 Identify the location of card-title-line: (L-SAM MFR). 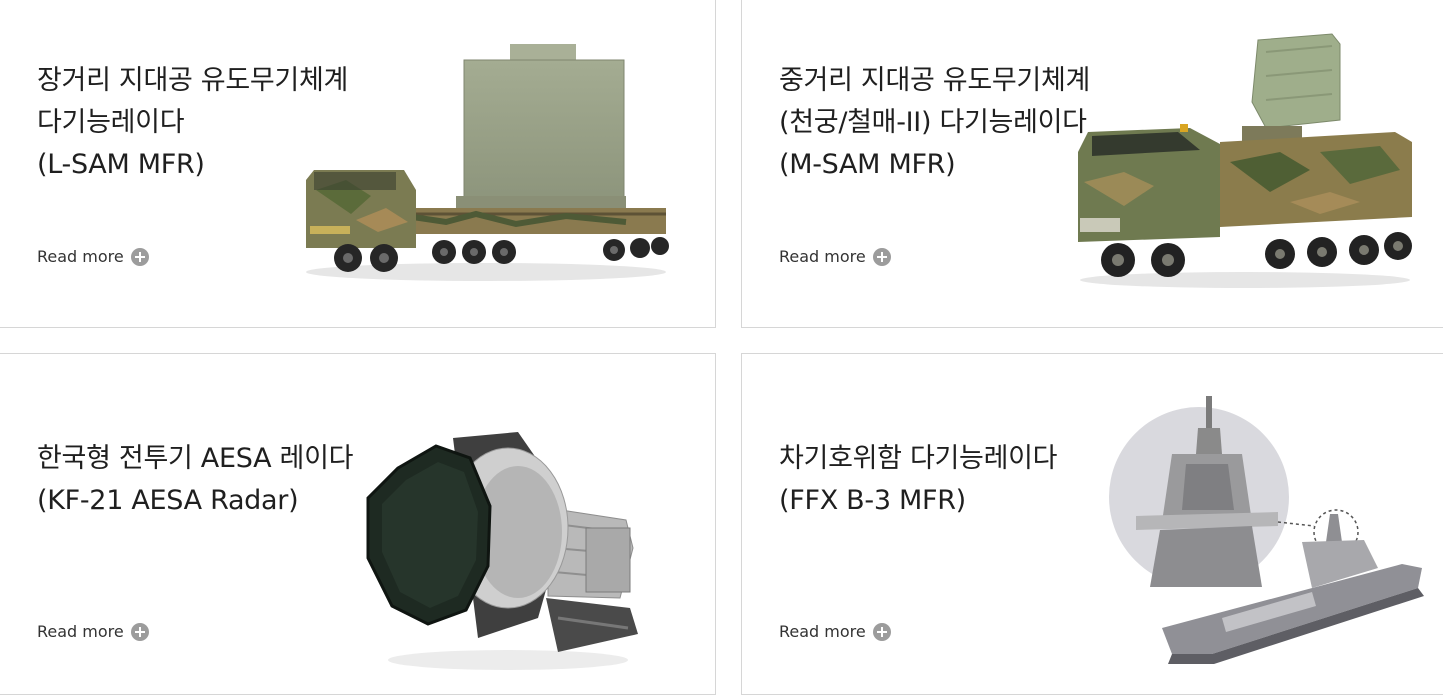
(121, 164).